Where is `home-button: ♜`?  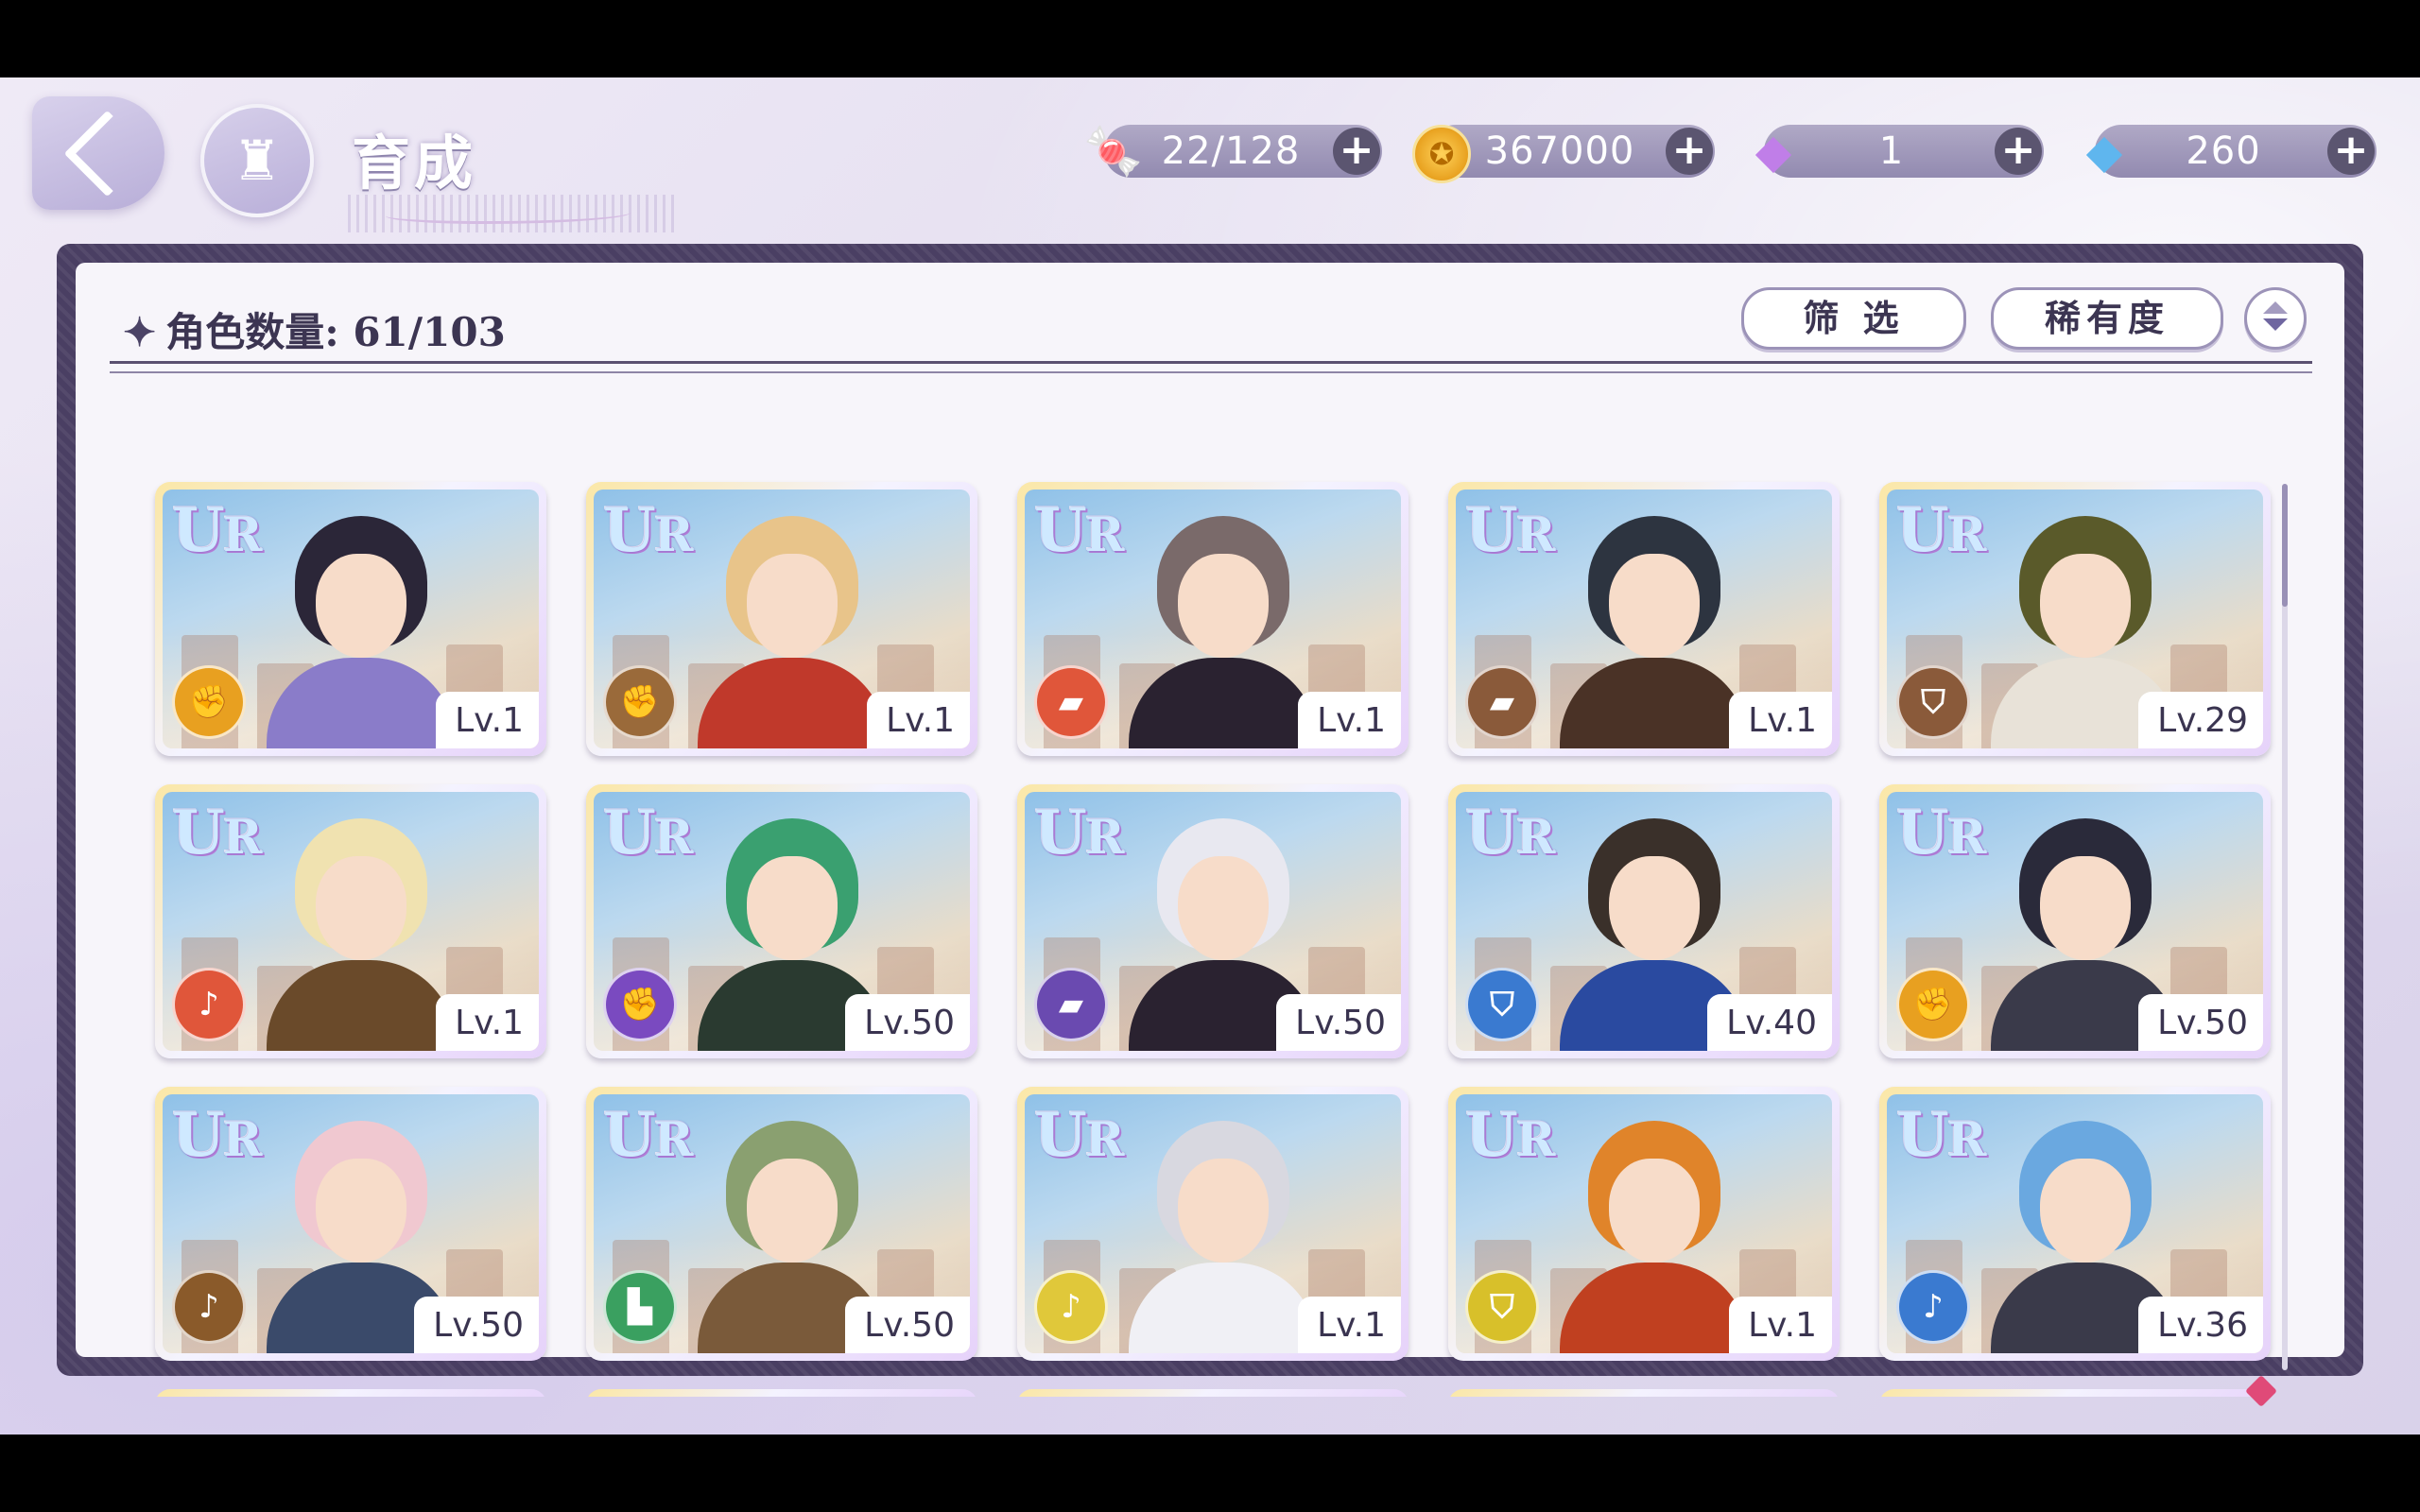
home-button: ♜ is located at coordinates (257, 160).